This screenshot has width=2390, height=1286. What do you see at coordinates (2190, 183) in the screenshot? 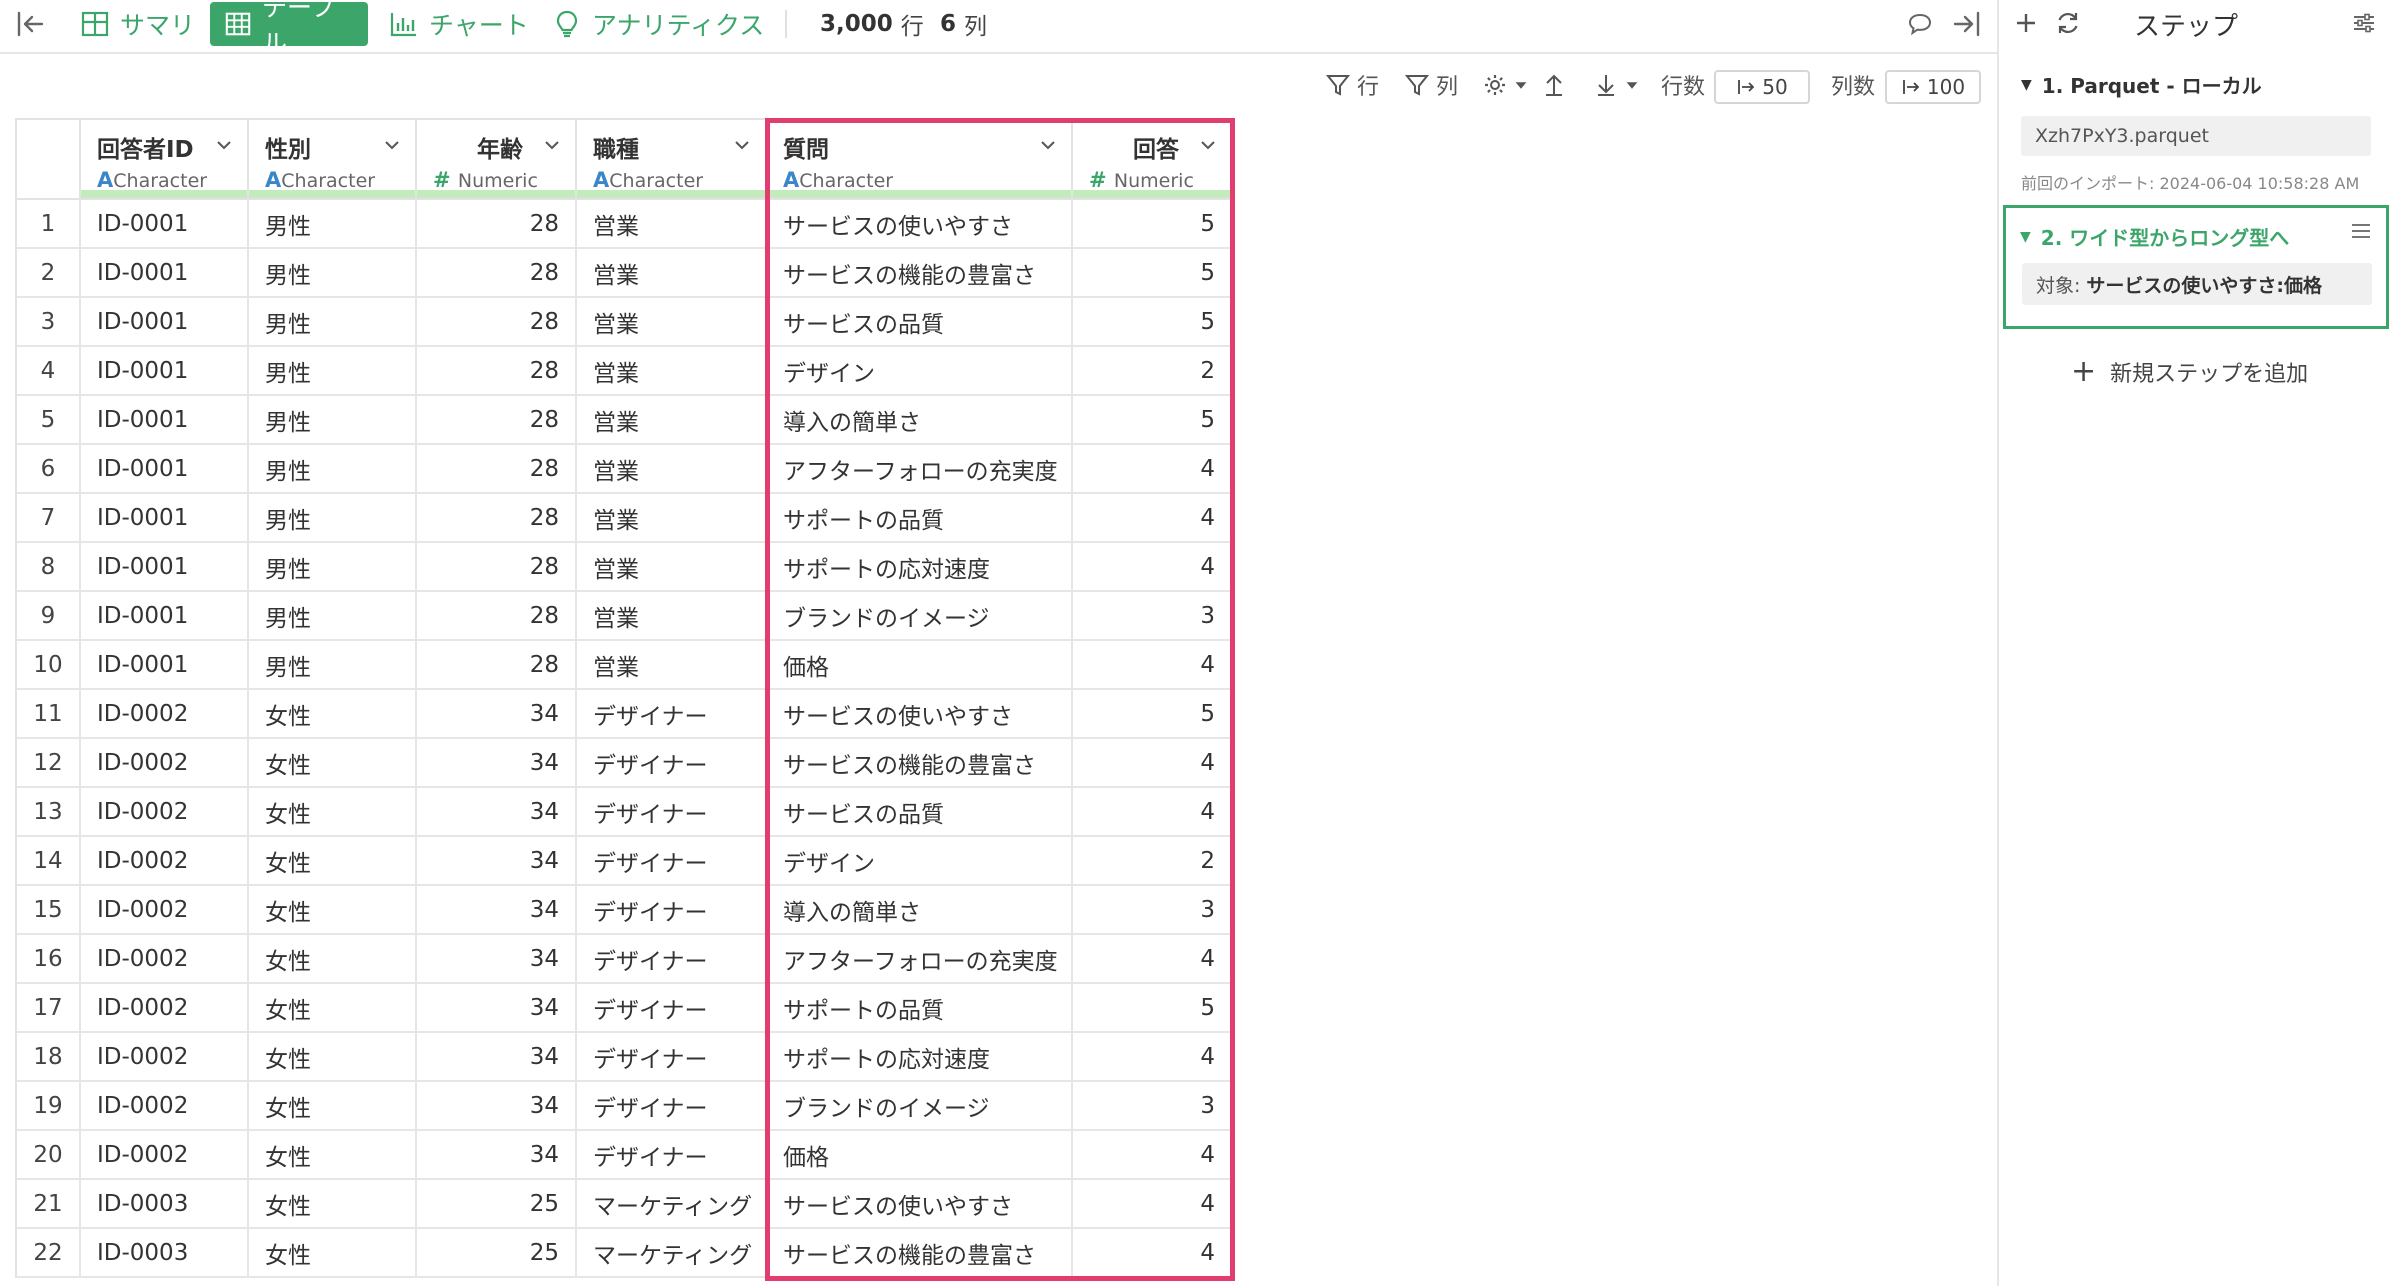
I see `step-1-import-note: 前回のインポート: 2024-06-04 10:58:28 AM` at bounding box center [2190, 183].